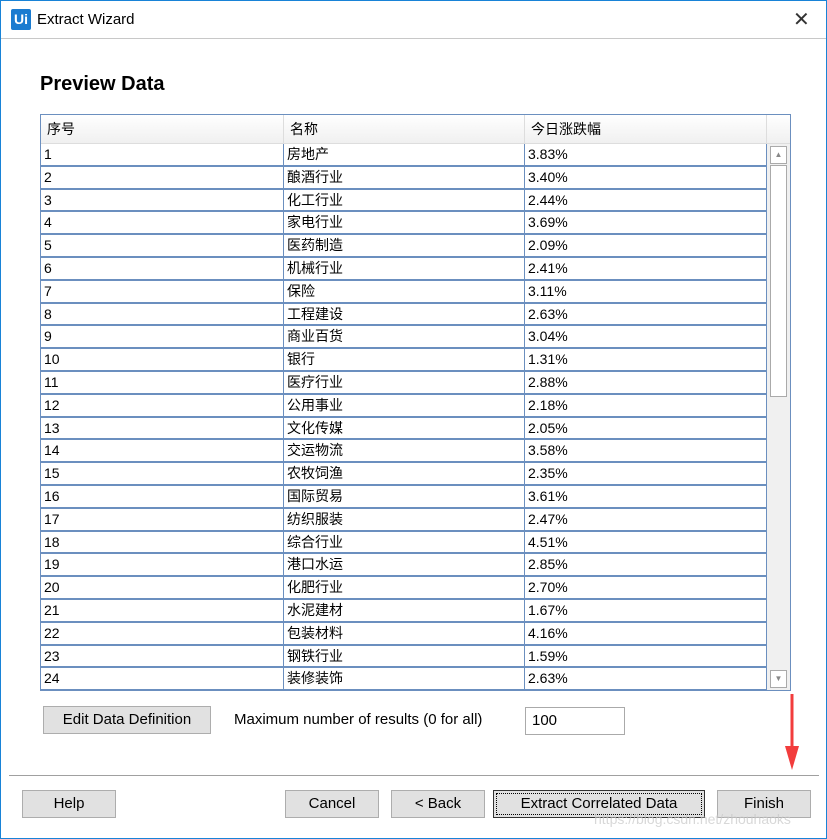 The image size is (827, 839). What do you see at coordinates (646, 360) in the screenshot?
I see `cell-change: 1.31%` at bounding box center [646, 360].